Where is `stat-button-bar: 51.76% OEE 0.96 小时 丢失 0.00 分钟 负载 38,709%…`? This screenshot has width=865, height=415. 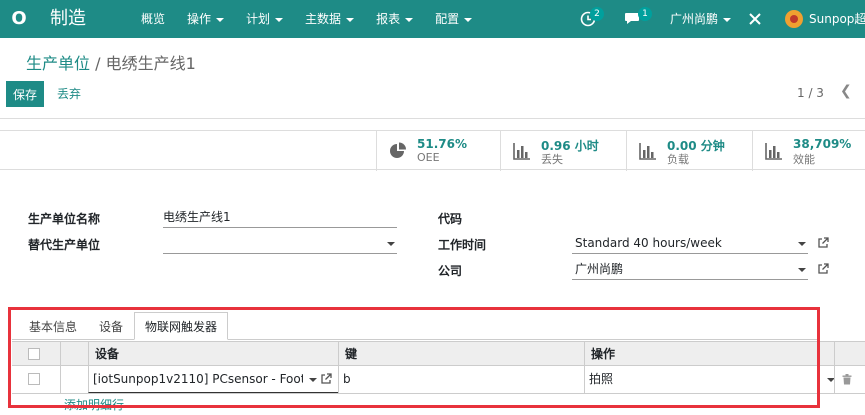 stat-button-bar: 51.76% OEE 0.96 小时 丢失 0.00 分钟 负载 38,709%… is located at coordinates (432, 150).